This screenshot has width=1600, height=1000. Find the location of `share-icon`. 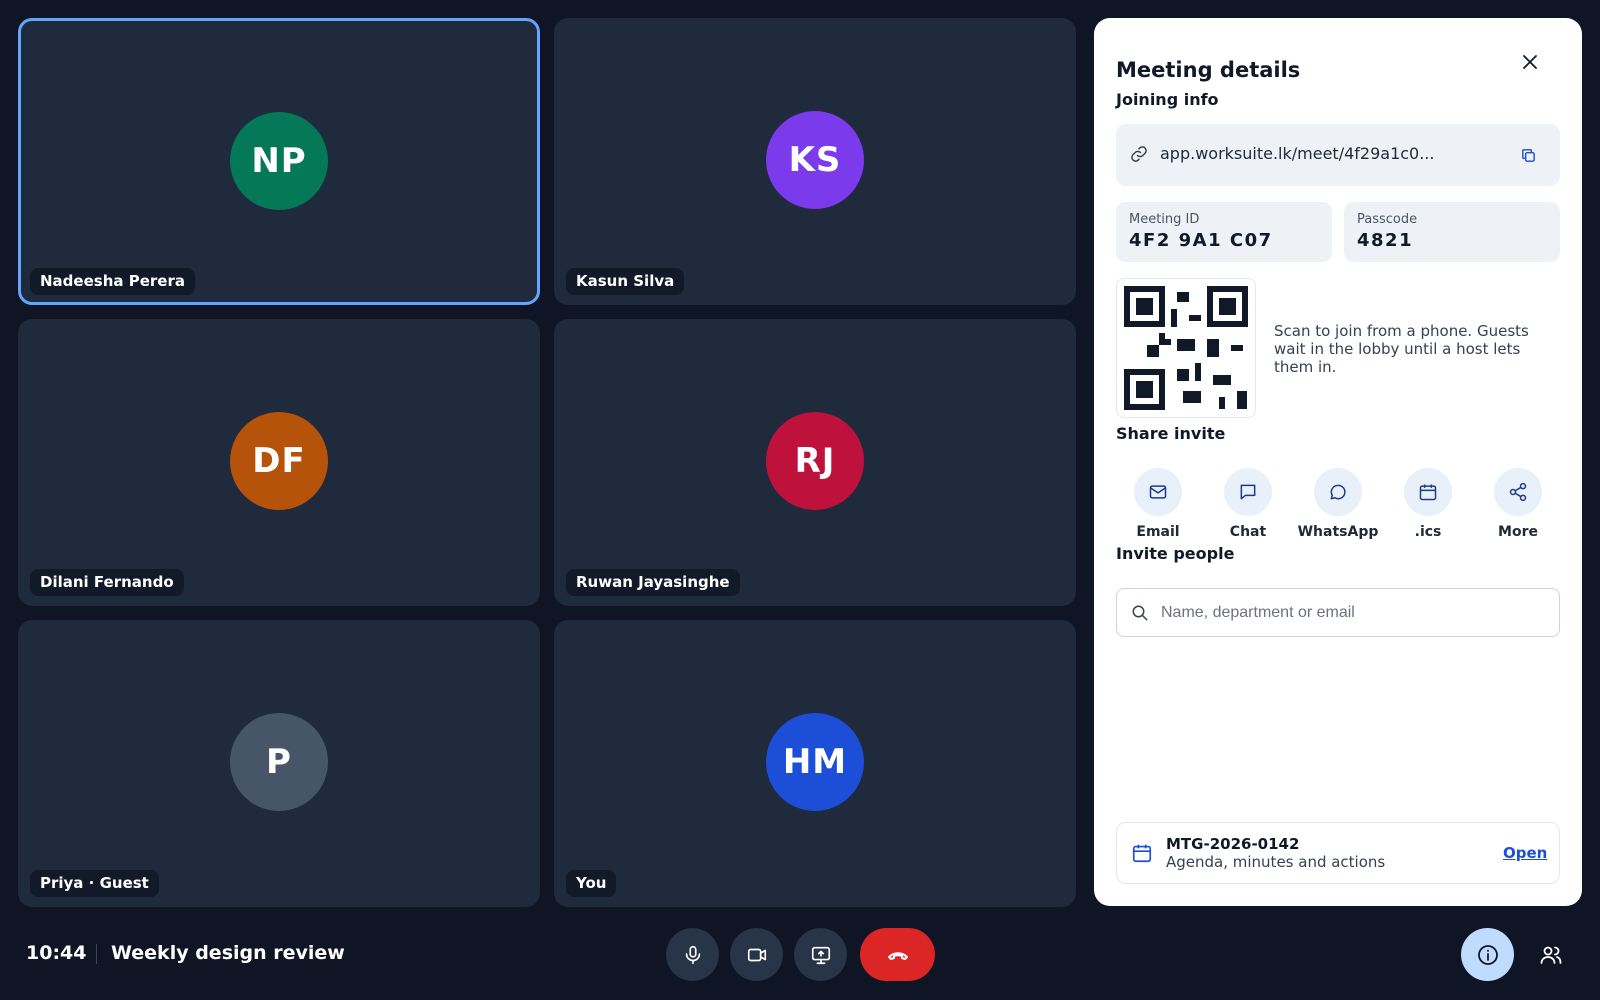

share-icon is located at coordinates (1518, 492).